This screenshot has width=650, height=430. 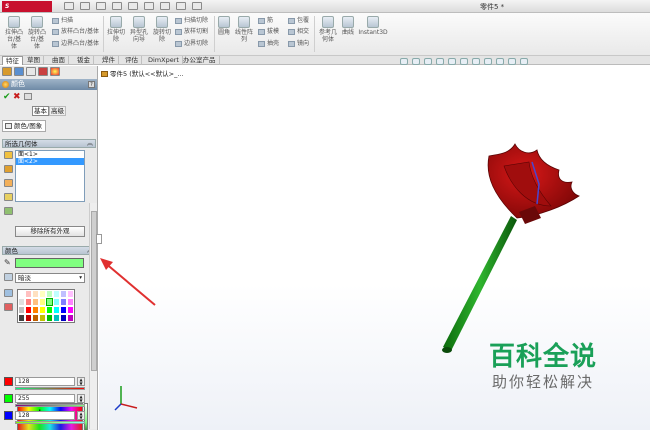 I want to click on previous-view-icon, so click(x=428, y=61).